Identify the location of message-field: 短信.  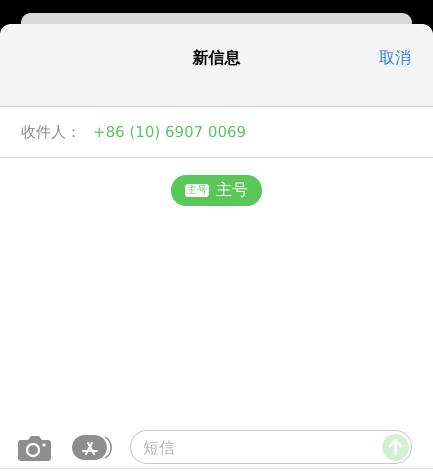
(271, 447).